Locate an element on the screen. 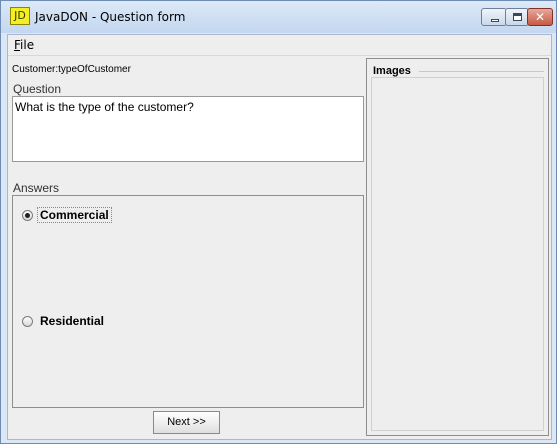 This screenshot has height=444, width=557. next-button: Next >> is located at coordinates (186, 422).